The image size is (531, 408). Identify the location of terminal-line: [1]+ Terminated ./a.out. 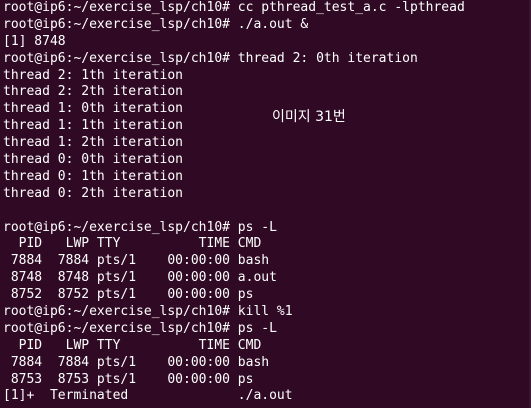
(148, 396).